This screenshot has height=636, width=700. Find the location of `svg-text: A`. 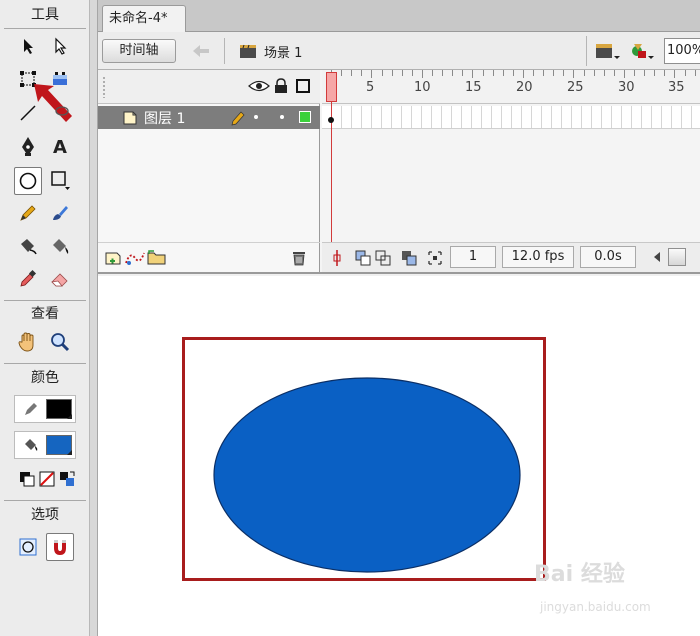

svg-text: A is located at coordinates (60, 146).